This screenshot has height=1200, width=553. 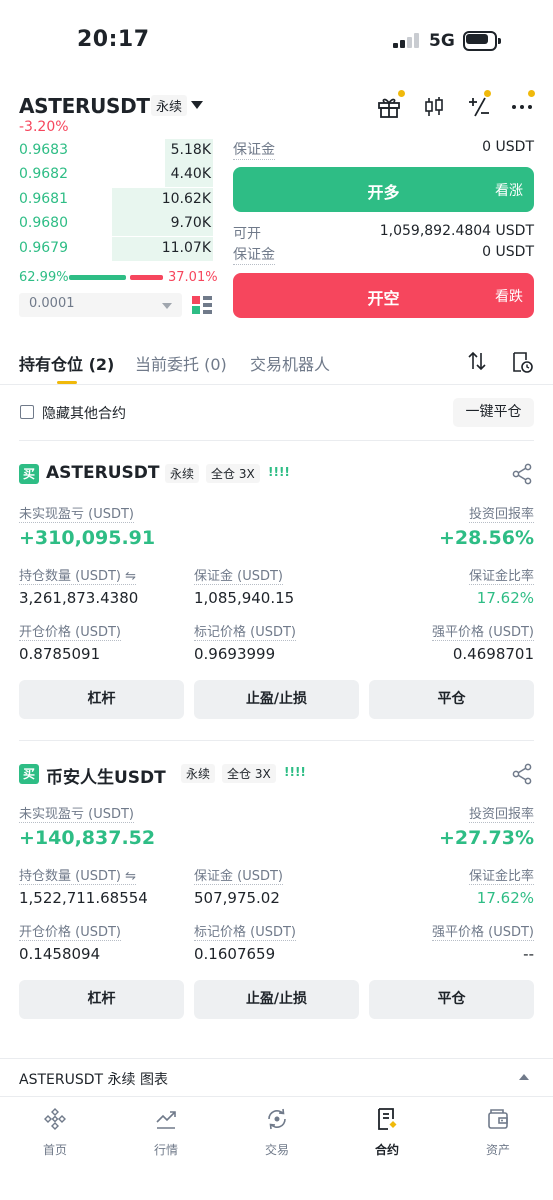 What do you see at coordinates (493, 654) in the screenshot?
I see `liq-price-value: 0.4698701` at bounding box center [493, 654].